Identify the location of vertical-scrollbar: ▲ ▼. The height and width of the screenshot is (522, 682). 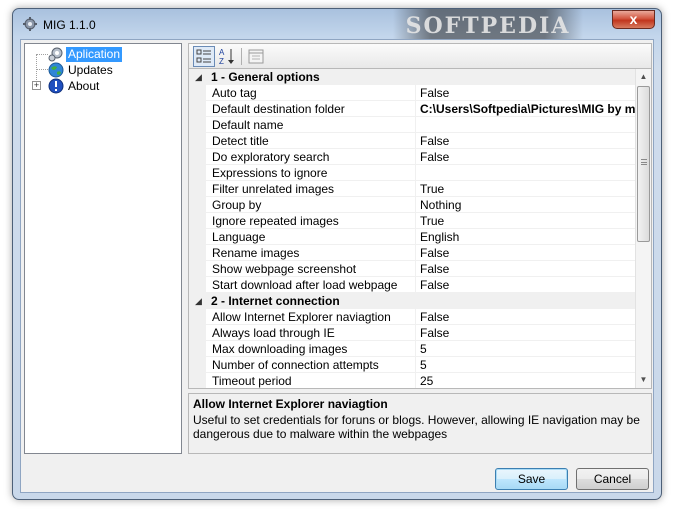
(643, 228).